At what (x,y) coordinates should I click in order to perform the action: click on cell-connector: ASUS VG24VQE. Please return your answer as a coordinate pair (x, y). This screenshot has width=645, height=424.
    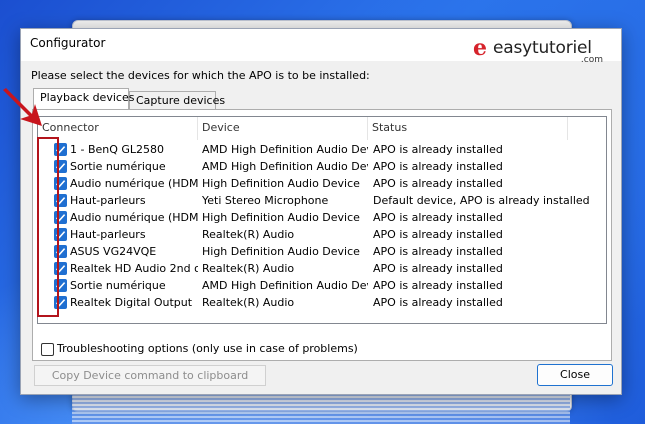
    Looking at the image, I should click on (113, 251).